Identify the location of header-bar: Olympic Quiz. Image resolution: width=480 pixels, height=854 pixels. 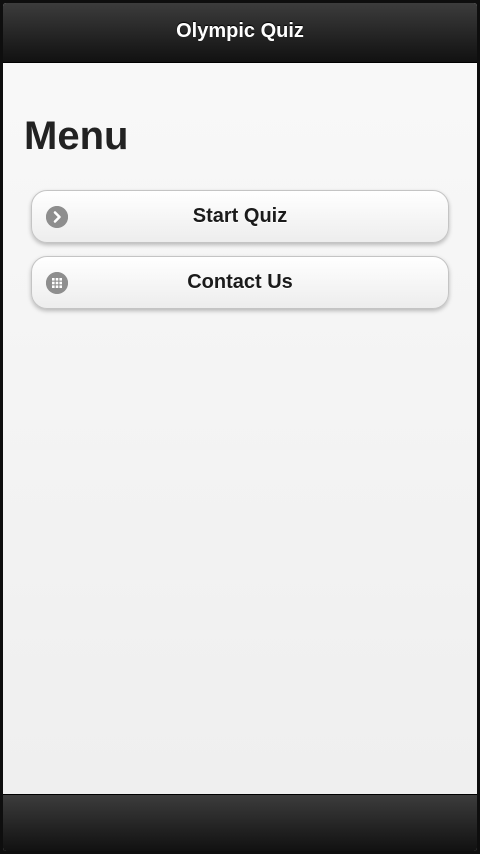
(240, 33).